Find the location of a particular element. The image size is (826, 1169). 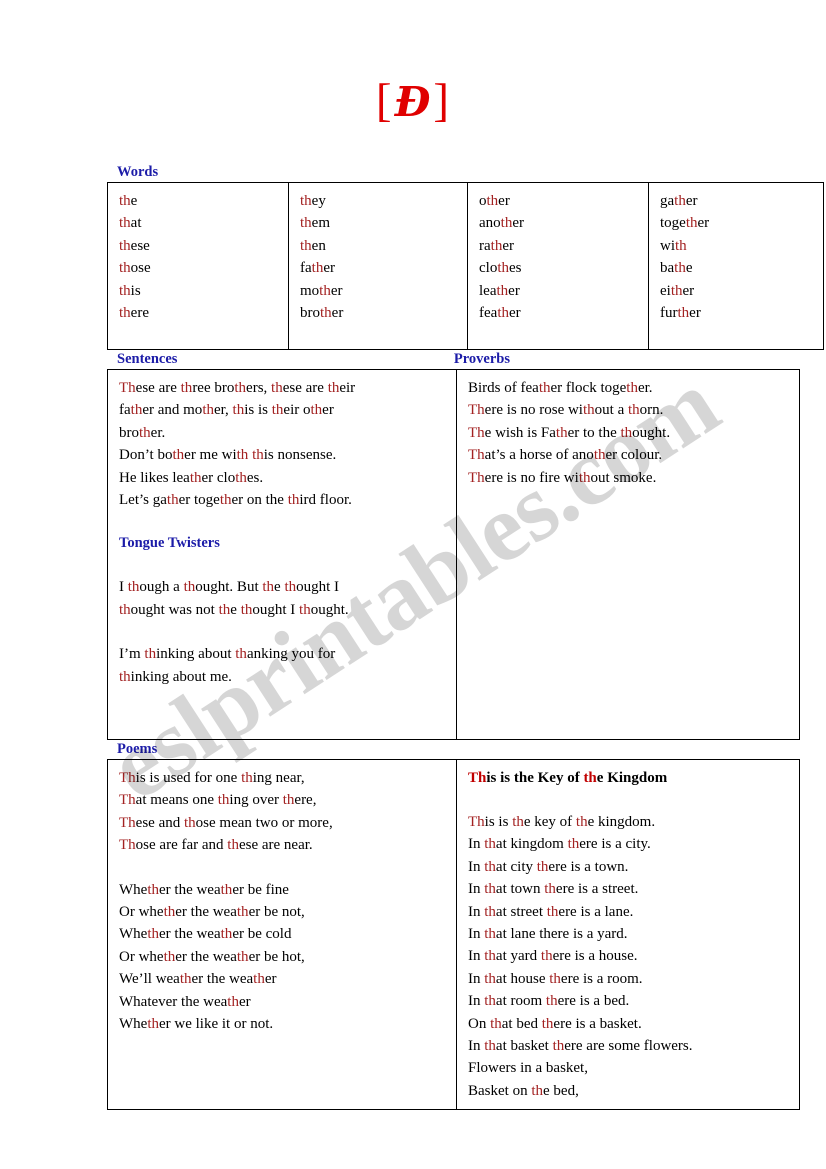

section-heading-words: Words is located at coordinates (138, 172).